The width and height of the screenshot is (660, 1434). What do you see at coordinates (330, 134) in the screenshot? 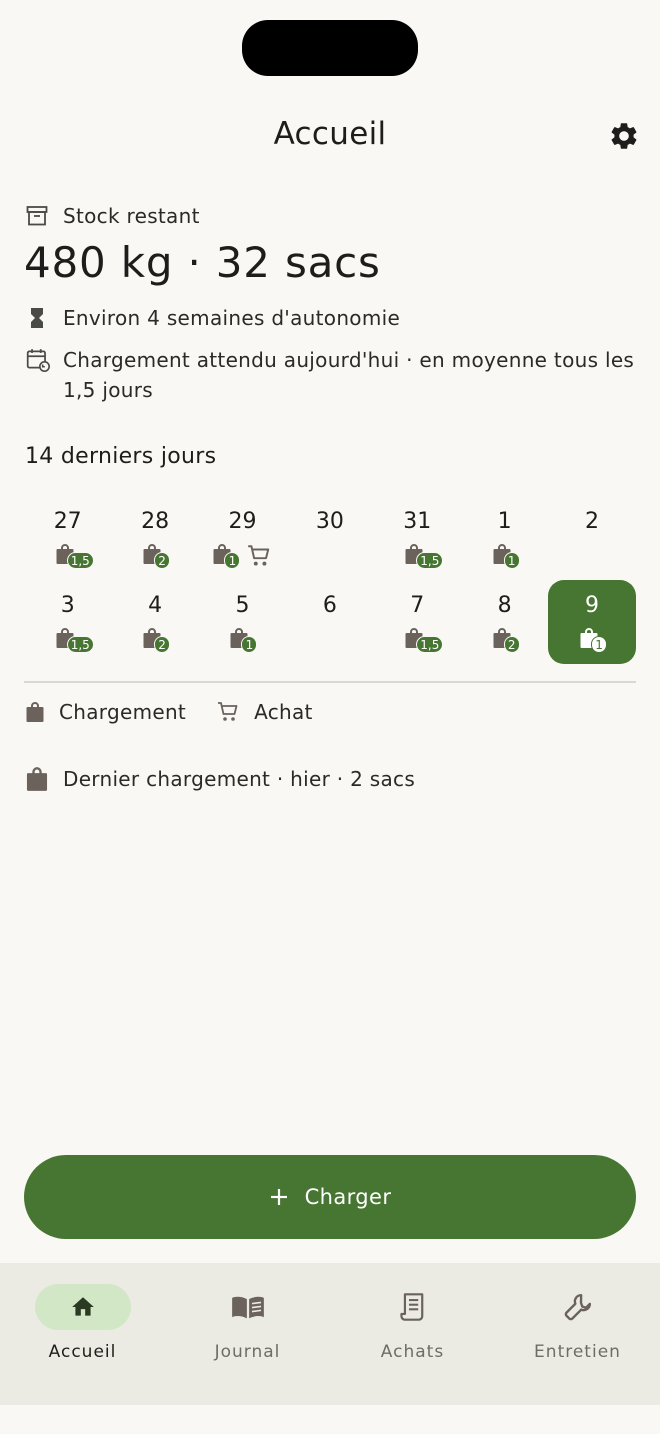
I see `page-title: Accueil` at bounding box center [330, 134].